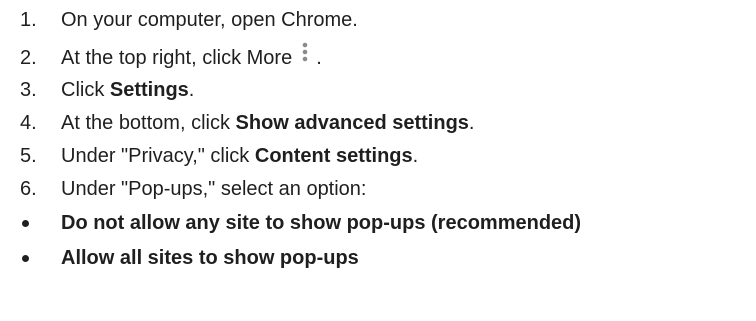 The image size is (756, 321). I want to click on step-number: 4., so click(28, 123).